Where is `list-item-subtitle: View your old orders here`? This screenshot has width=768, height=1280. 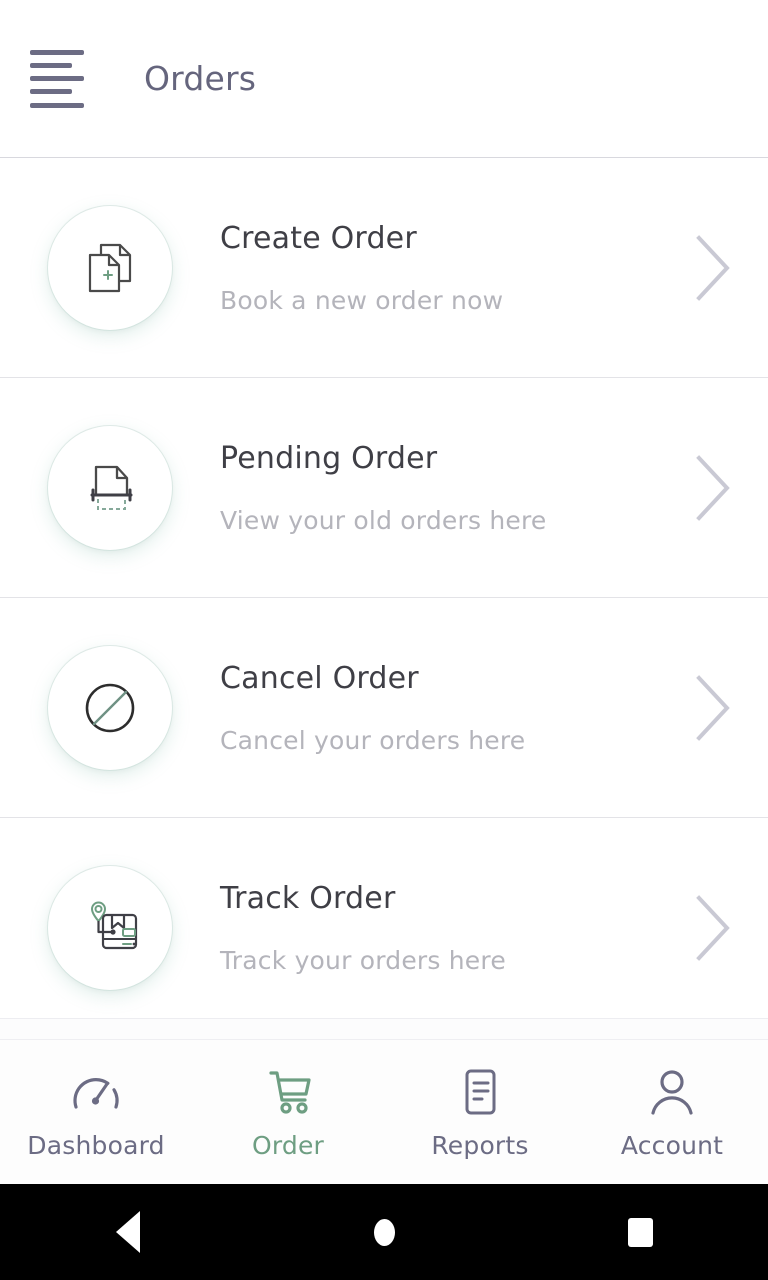
list-item-subtitle: View your old orders here is located at coordinates (383, 520).